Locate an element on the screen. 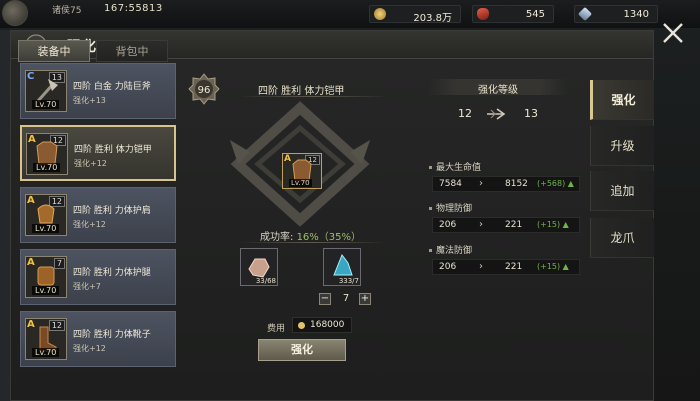  resource-gold-value: 203.8万 is located at coordinates (432, 18).